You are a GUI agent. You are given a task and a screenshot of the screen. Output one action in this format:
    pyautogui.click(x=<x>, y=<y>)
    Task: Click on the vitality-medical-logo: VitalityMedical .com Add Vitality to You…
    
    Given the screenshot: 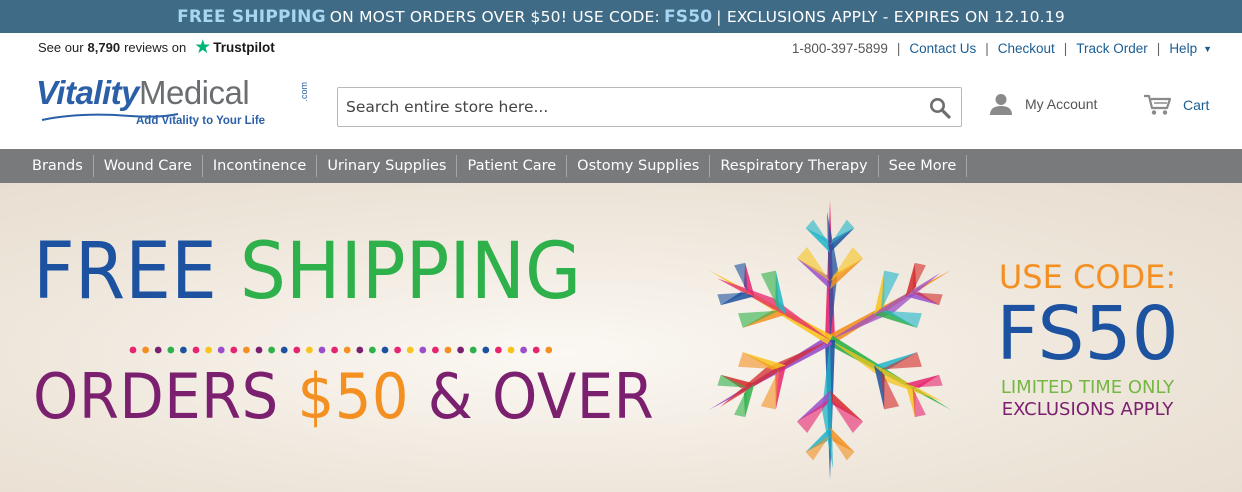 What is the action you would take?
    pyautogui.click(x=176, y=104)
    